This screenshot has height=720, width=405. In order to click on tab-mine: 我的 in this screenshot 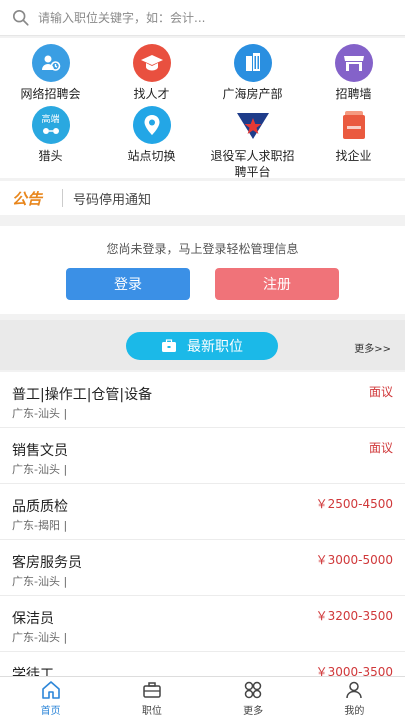, I will do `click(354, 698)`.